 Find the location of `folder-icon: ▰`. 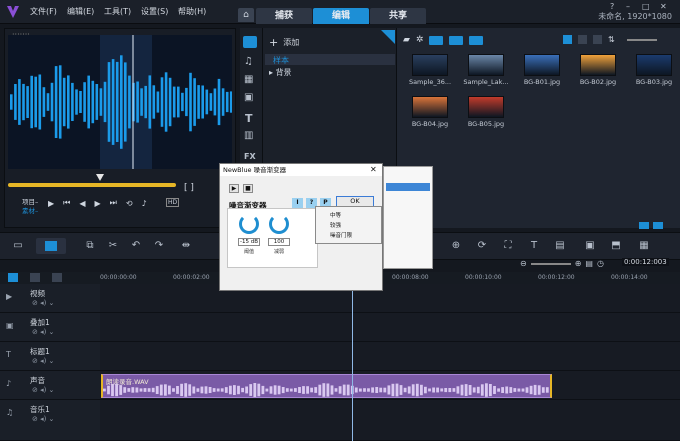

folder-icon: ▰ is located at coordinates (406, 40).